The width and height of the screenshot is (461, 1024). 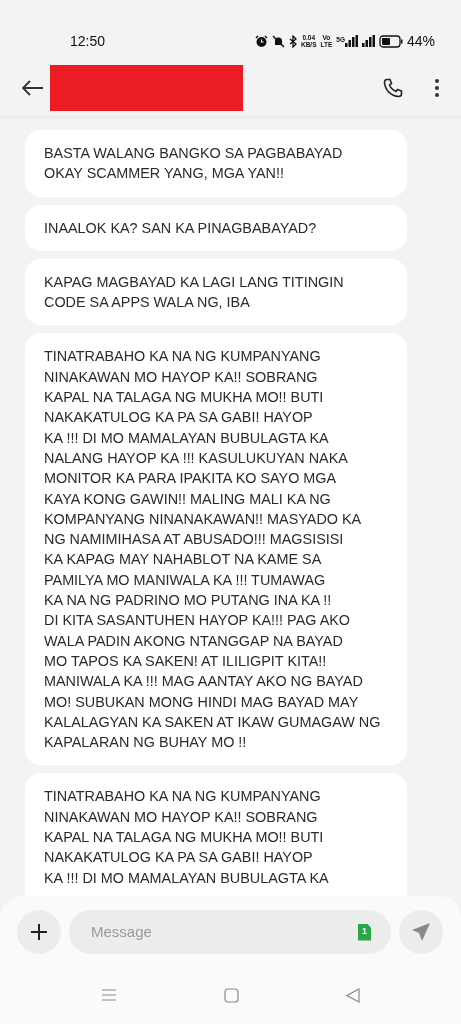 I want to click on send-icon, so click(x=421, y=932).